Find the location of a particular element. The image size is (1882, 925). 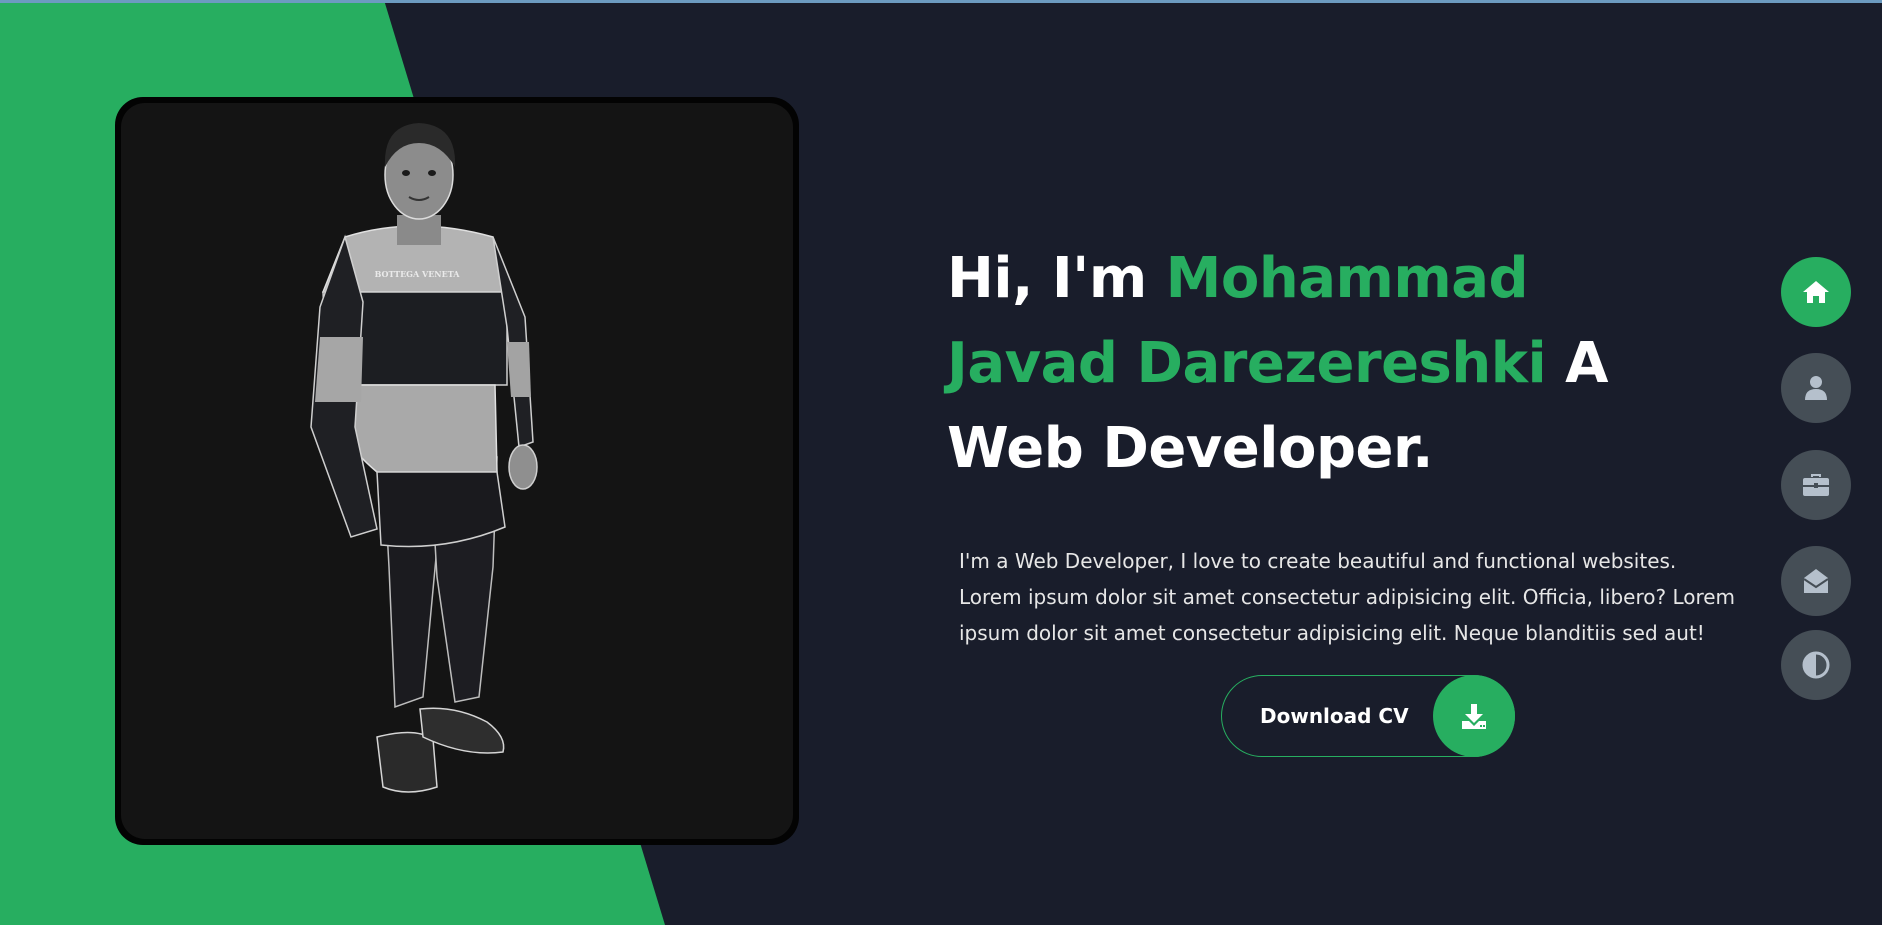

nav-home-button is located at coordinates (1816, 292).